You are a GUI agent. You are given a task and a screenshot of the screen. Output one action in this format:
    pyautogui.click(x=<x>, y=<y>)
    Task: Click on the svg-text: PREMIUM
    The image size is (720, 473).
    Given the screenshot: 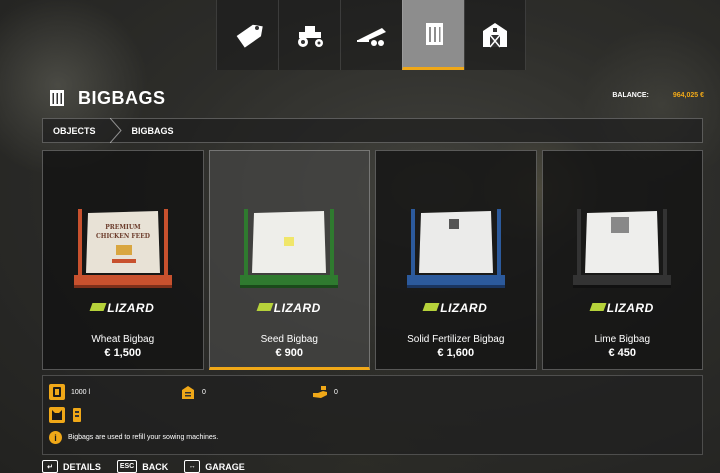 What is the action you would take?
    pyautogui.click(x=123, y=227)
    